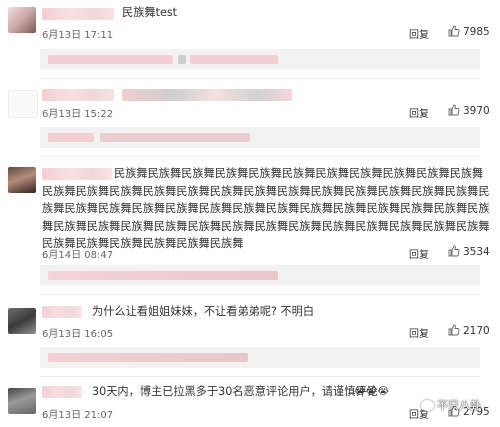 Image resolution: width=500 pixels, height=427 pixels. What do you see at coordinates (235, 391) in the screenshot?
I see `comment-text: 30天内，博主已拉黑多于30名恶意评论用户，请谨慎评论` at bounding box center [235, 391].